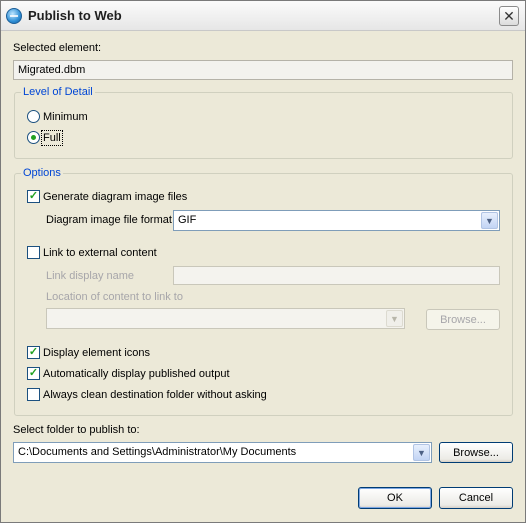 The height and width of the screenshot is (523, 526). What do you see at coordinates (76, 430) in the screenshot?
I see `publish-folder-label: Select folder to publish to:` at bounding box center [76, 430].